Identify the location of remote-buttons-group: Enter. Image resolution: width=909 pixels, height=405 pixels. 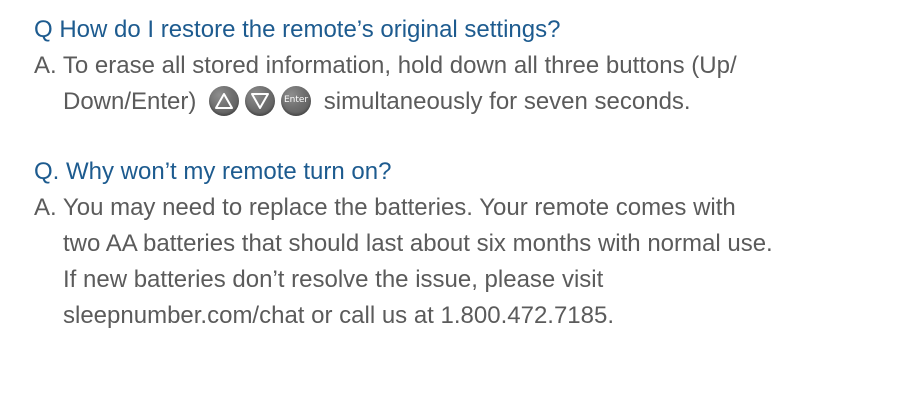
(260, 100).